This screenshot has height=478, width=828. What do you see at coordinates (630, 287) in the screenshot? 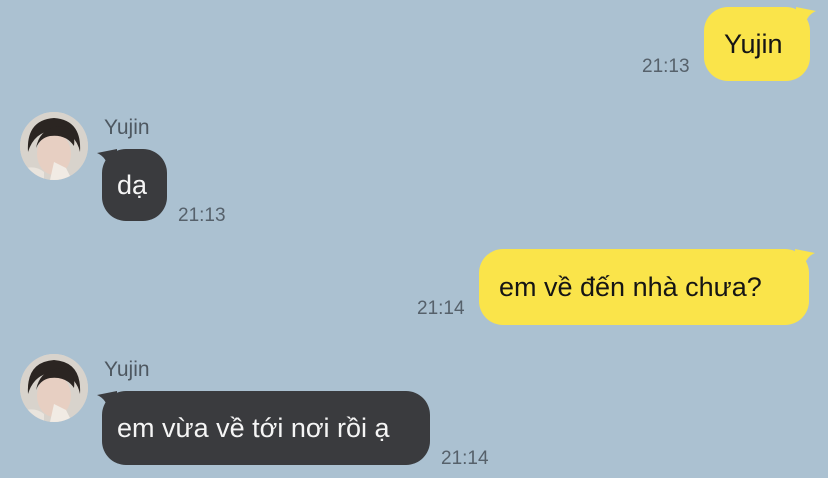
I see `message-text: em về đến nhà chưa?` at bounding box center [630, 287].